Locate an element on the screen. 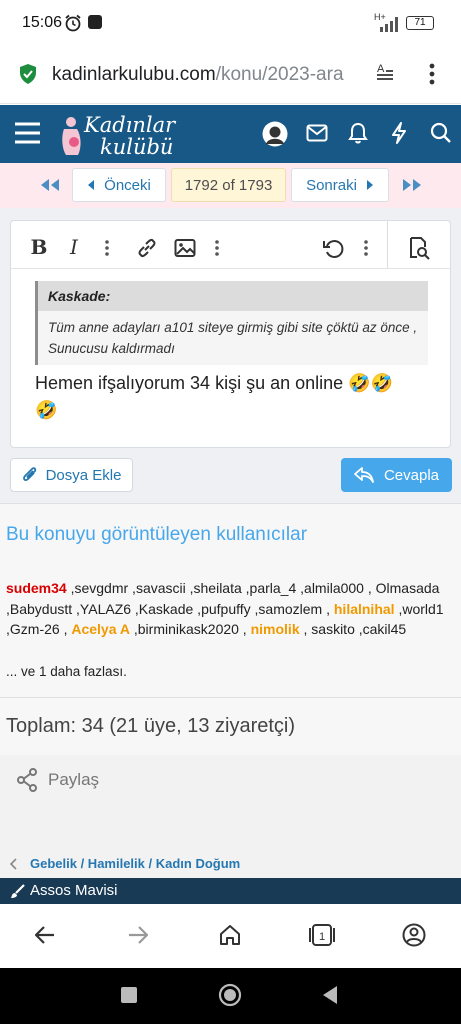  viewer-names-text: , saskito ,cakil45 is located at coordinates (353, 629).